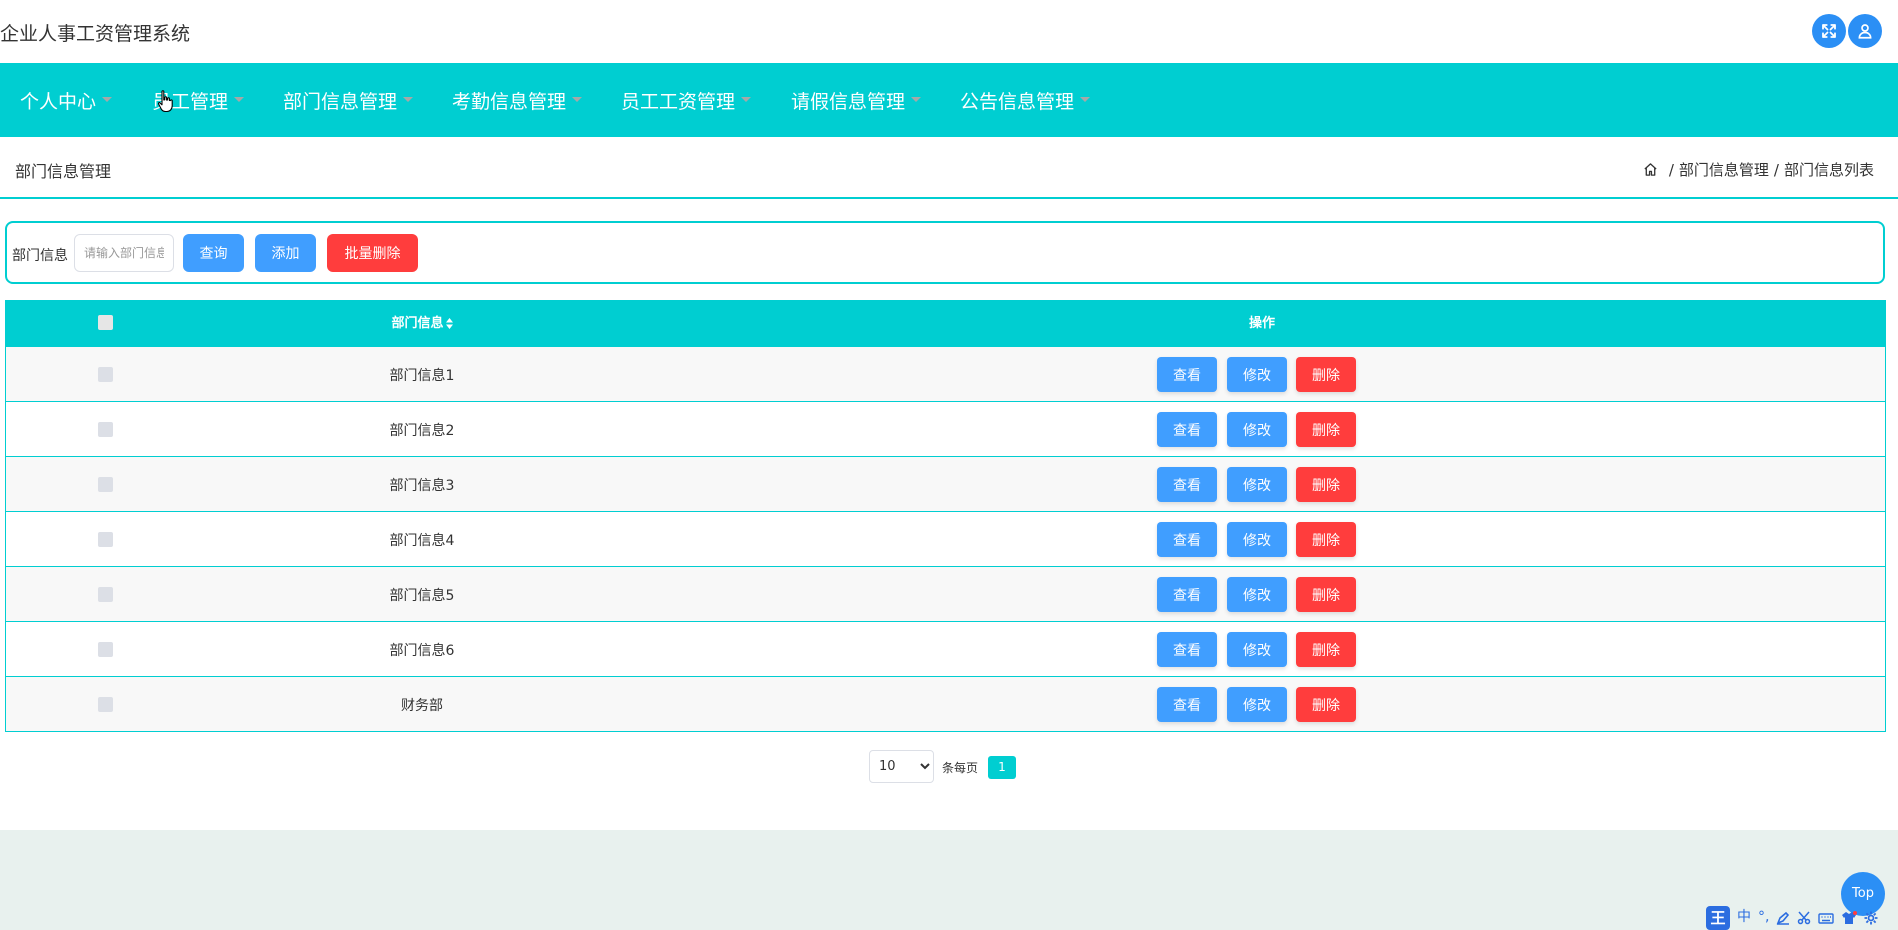 The height and width of the screenshot is (930, 1898). I want to click on page-number-current: 1, so click(1002, 767).